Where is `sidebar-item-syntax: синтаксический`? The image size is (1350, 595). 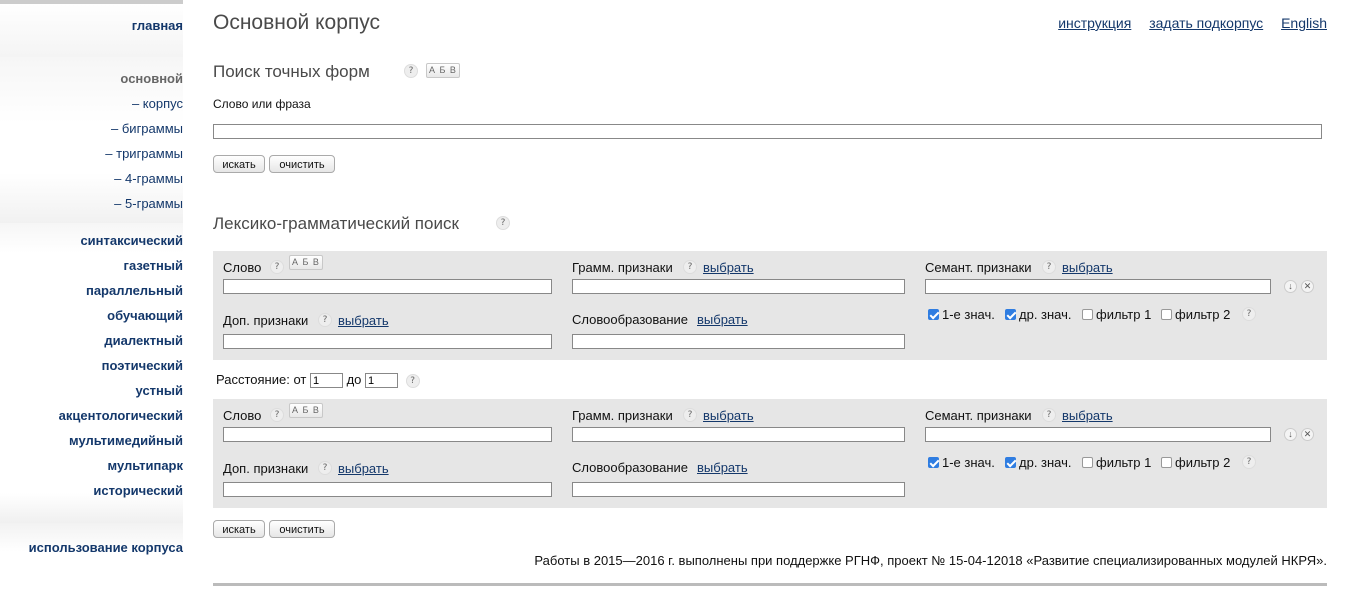 sidebar-item-syntax: синтаксический is located at coordinates (131, 241).